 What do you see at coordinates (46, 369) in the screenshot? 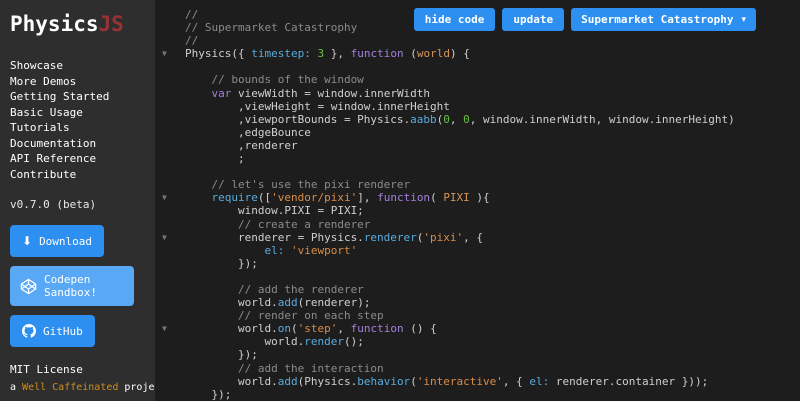
I see `license-label: MIT License` at bounding box center [46, 369].